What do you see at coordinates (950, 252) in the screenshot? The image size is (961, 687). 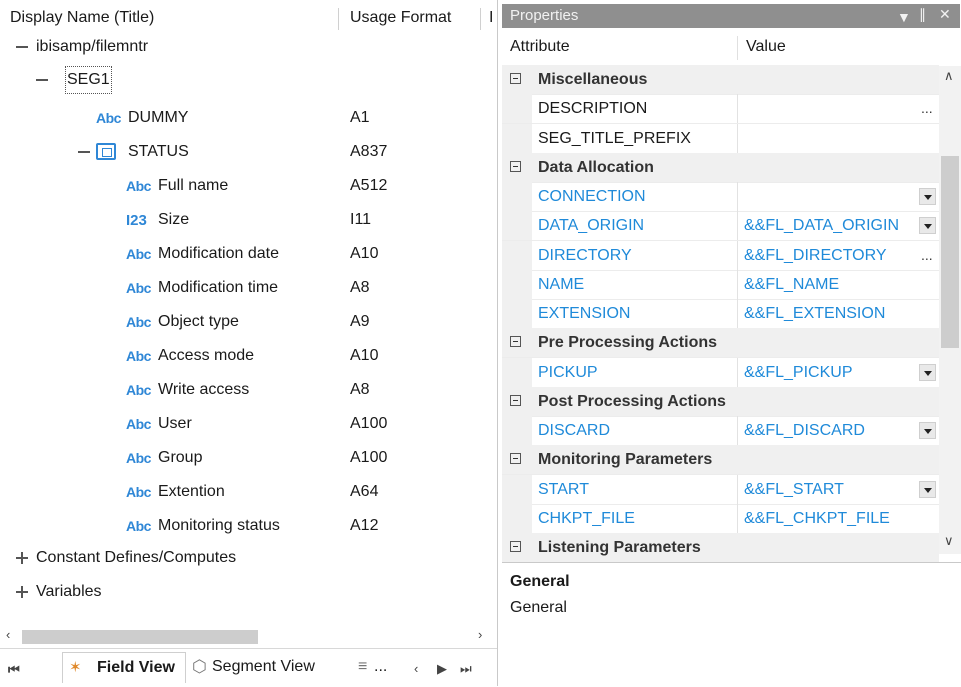 I see `vertical-scroll-thumb` at bounding box center [950, 252].